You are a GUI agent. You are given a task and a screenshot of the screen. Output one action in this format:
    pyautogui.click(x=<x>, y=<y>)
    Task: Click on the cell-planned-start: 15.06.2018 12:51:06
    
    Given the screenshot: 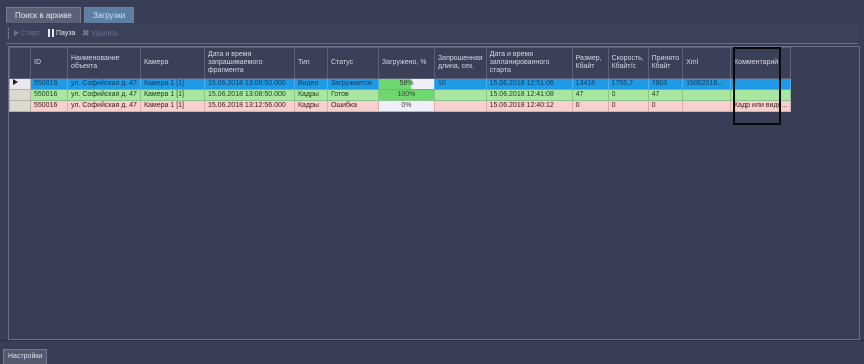 What is the action you would take?
    pyautogui.click(x=529, y=84)
    